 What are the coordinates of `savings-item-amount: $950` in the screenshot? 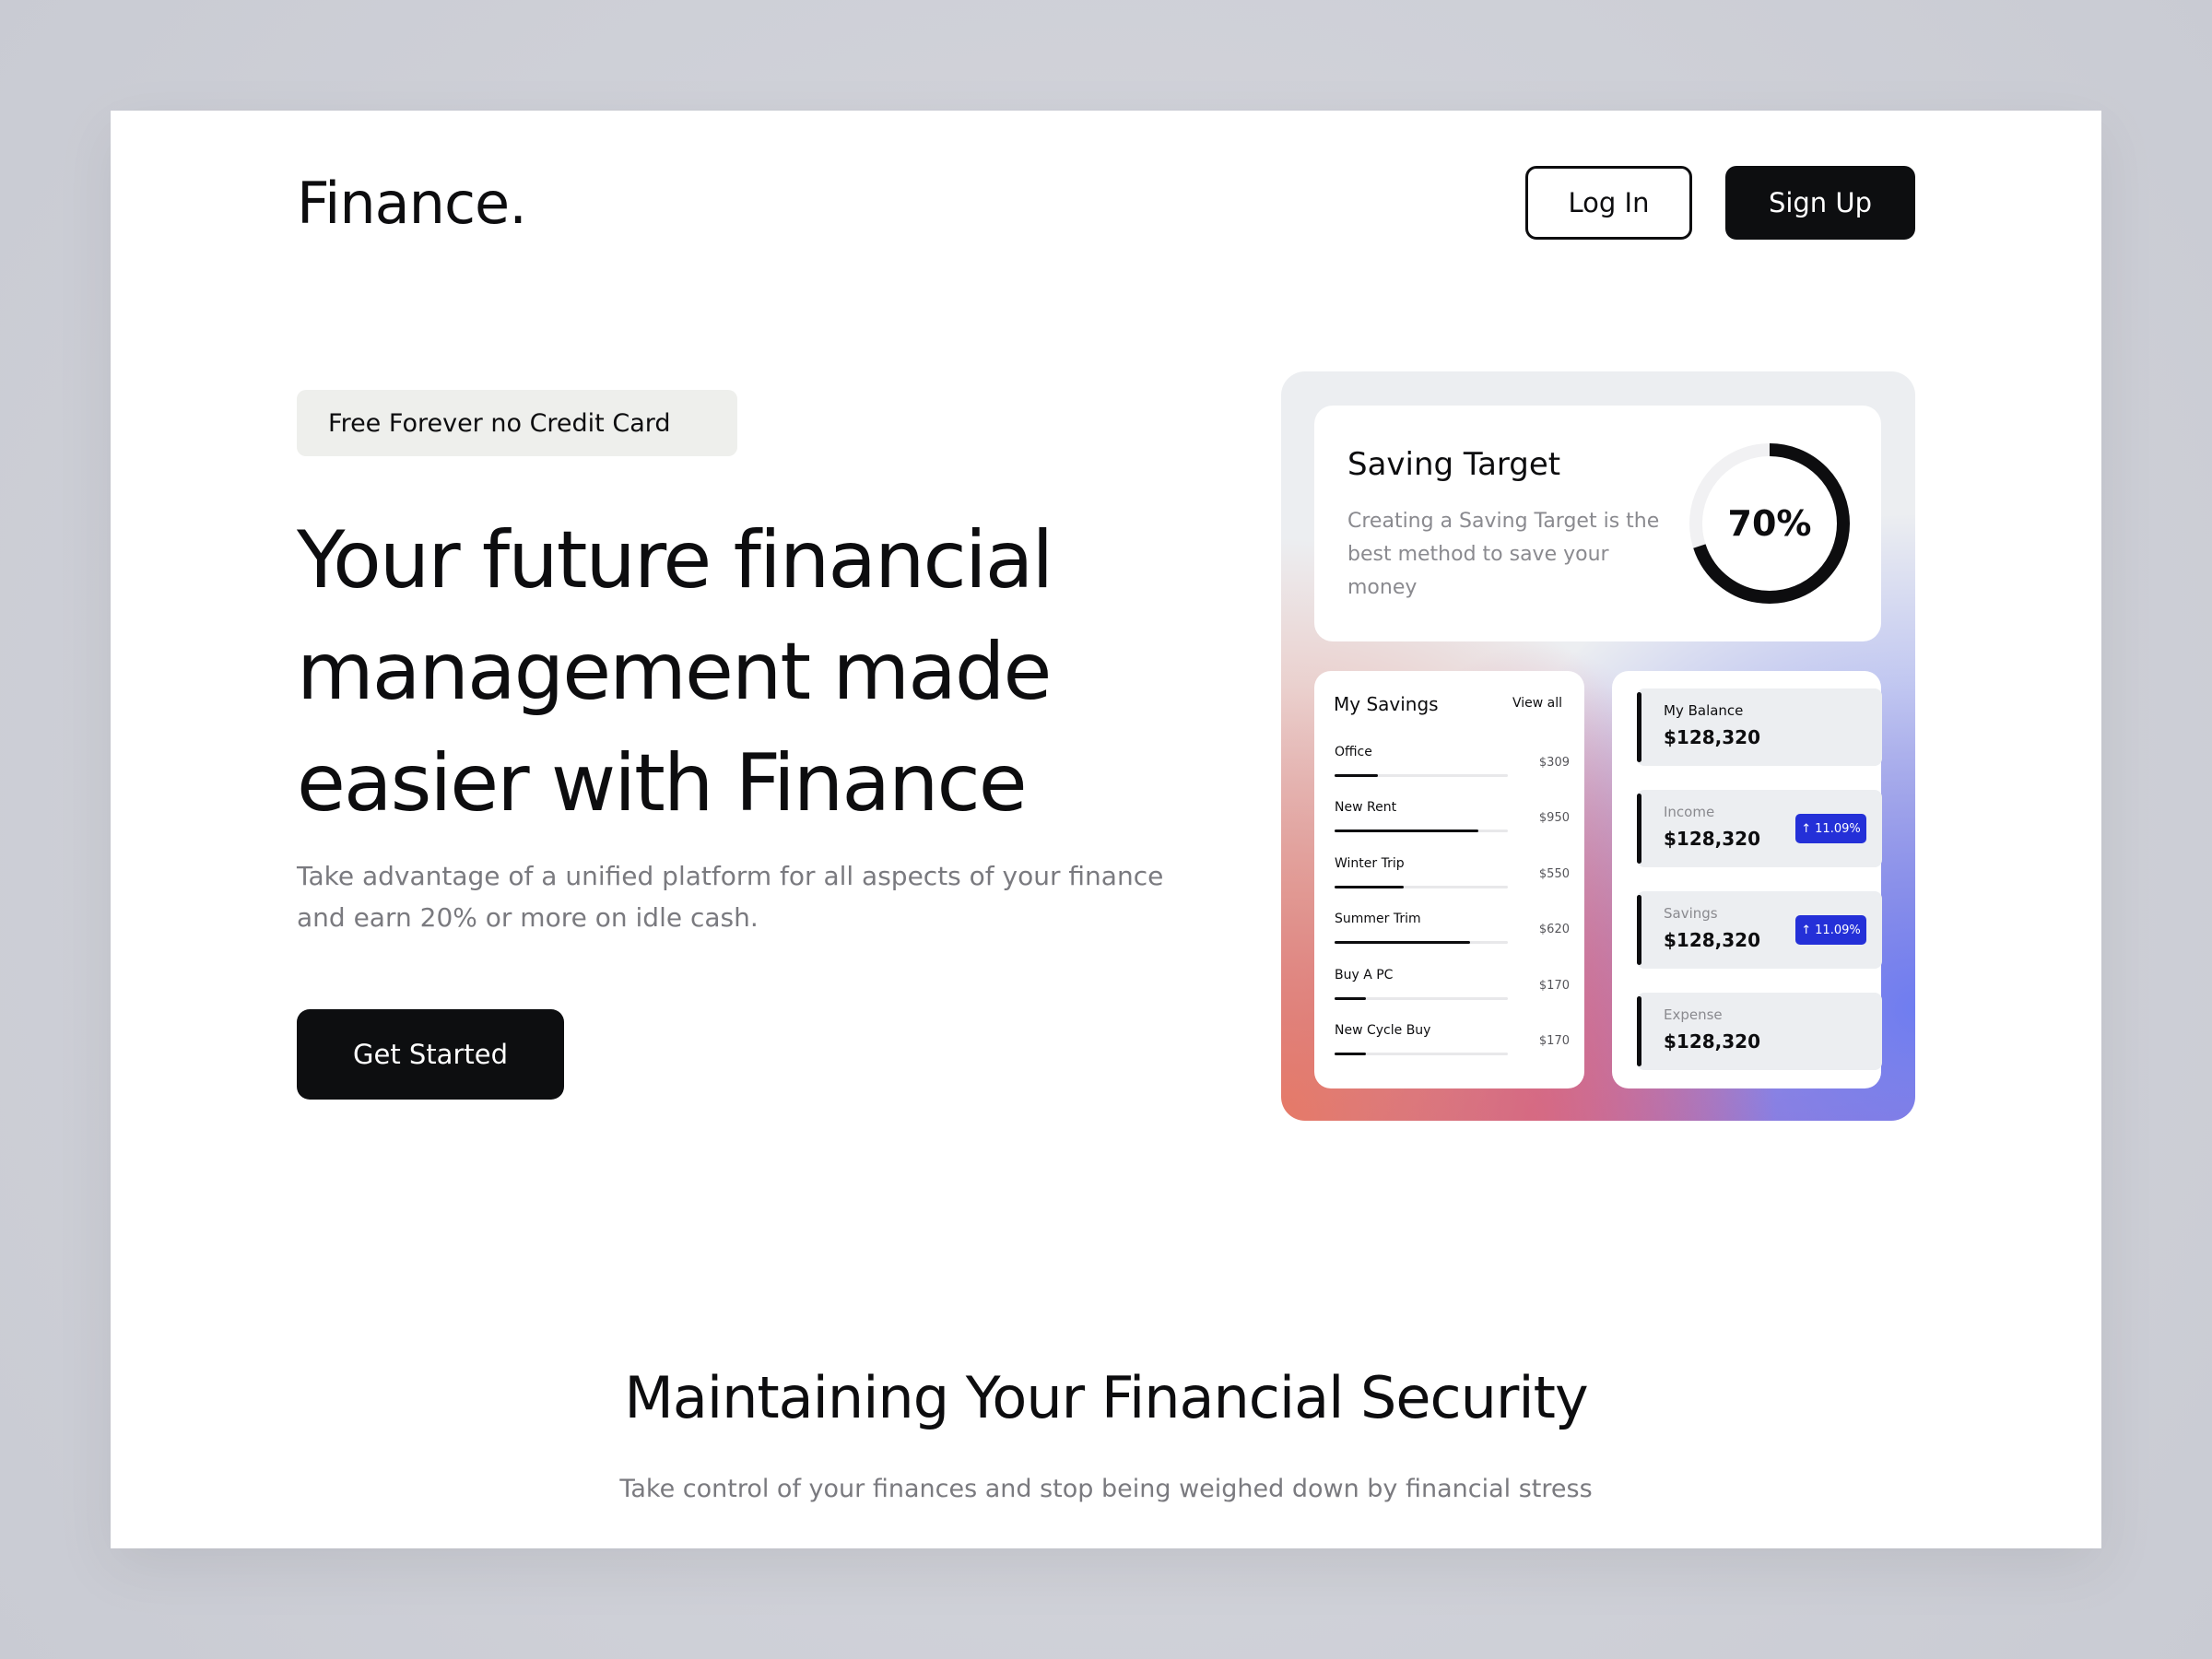 It's located at (1554, 818).